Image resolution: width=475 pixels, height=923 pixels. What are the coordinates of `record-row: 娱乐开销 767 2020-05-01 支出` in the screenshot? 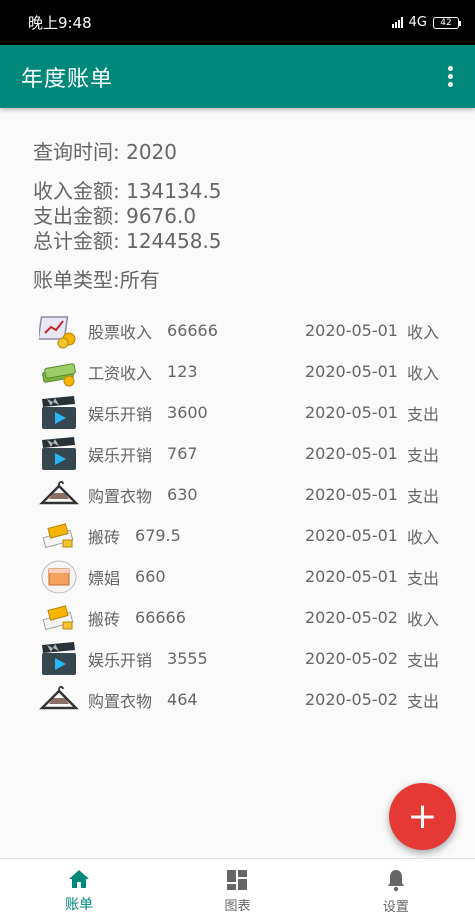 It's located at (243, 453).